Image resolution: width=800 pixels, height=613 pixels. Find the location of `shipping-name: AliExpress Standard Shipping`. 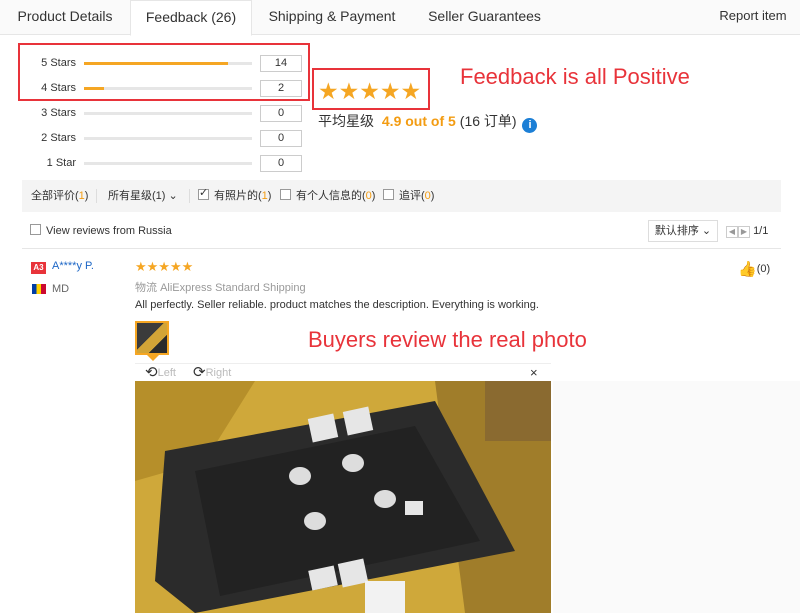

shipping-name: AliExpress Standard Shipping is located at coordinates (233, 288).